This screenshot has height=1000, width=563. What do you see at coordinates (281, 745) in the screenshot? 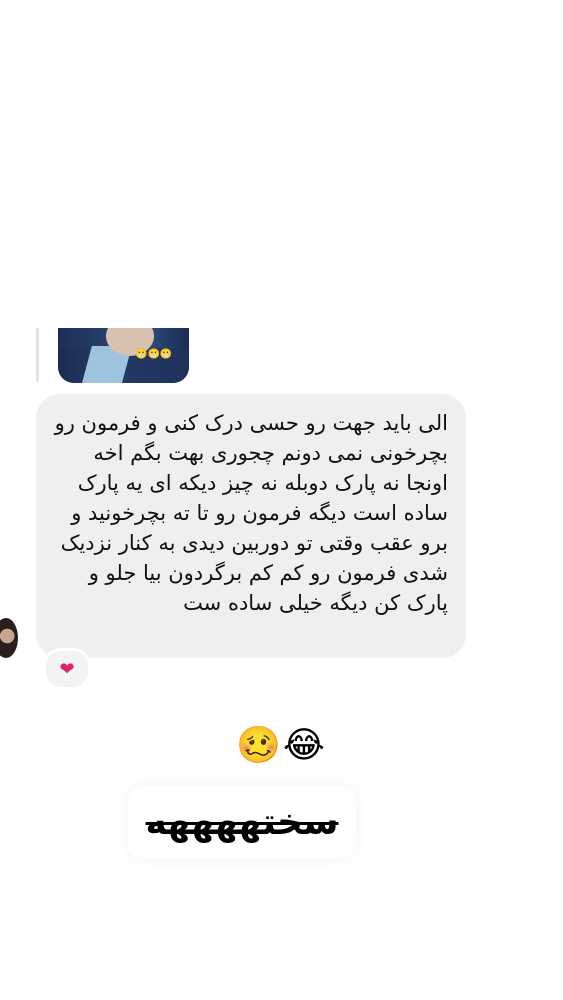
I see `story-emojis: 🥴😂` at bounding box center [281, 745].